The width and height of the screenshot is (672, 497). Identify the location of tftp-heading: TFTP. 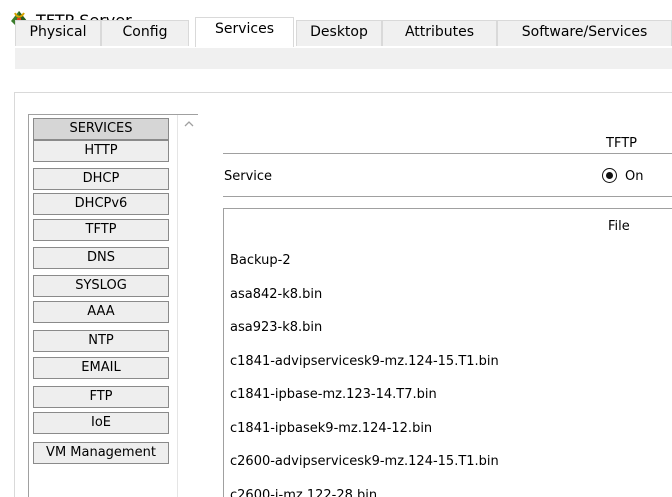
(621, 143).